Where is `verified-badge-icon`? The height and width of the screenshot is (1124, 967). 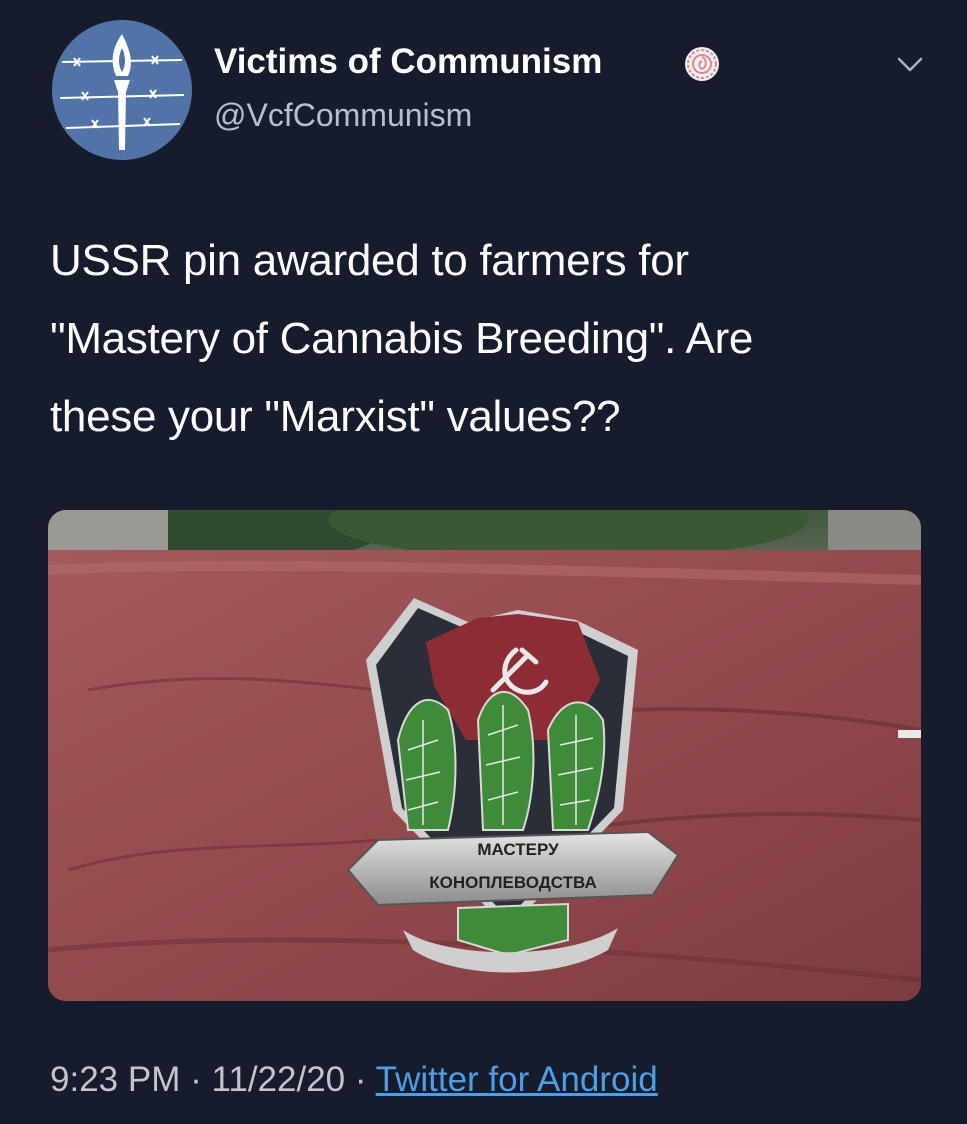 verified-badge-icon is located at coordinates (702, 64).